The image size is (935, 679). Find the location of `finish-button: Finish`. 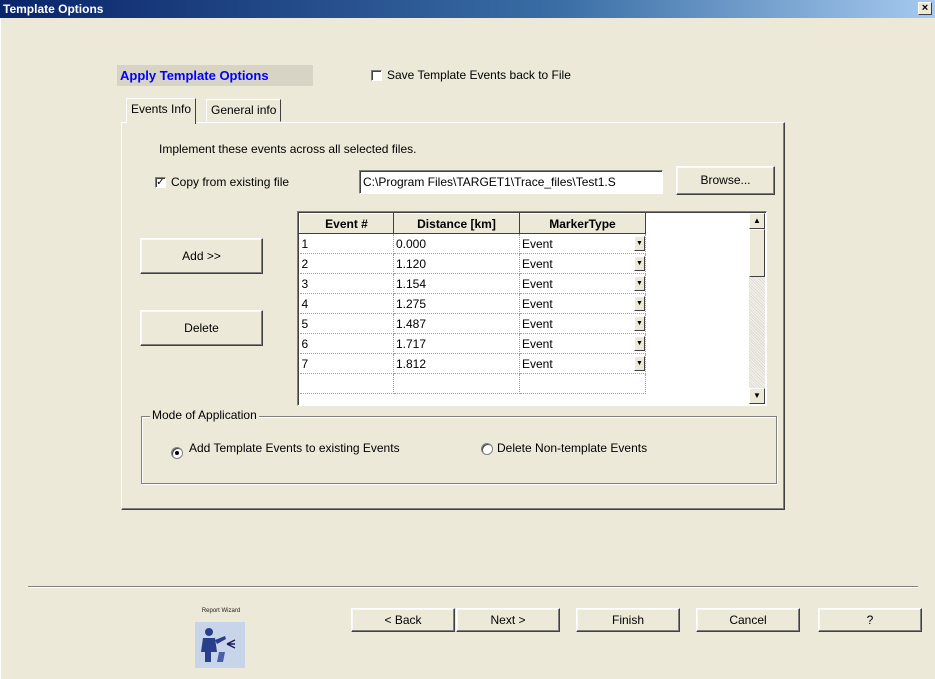

finish-button: Finish is located at coordinates (628, 620).